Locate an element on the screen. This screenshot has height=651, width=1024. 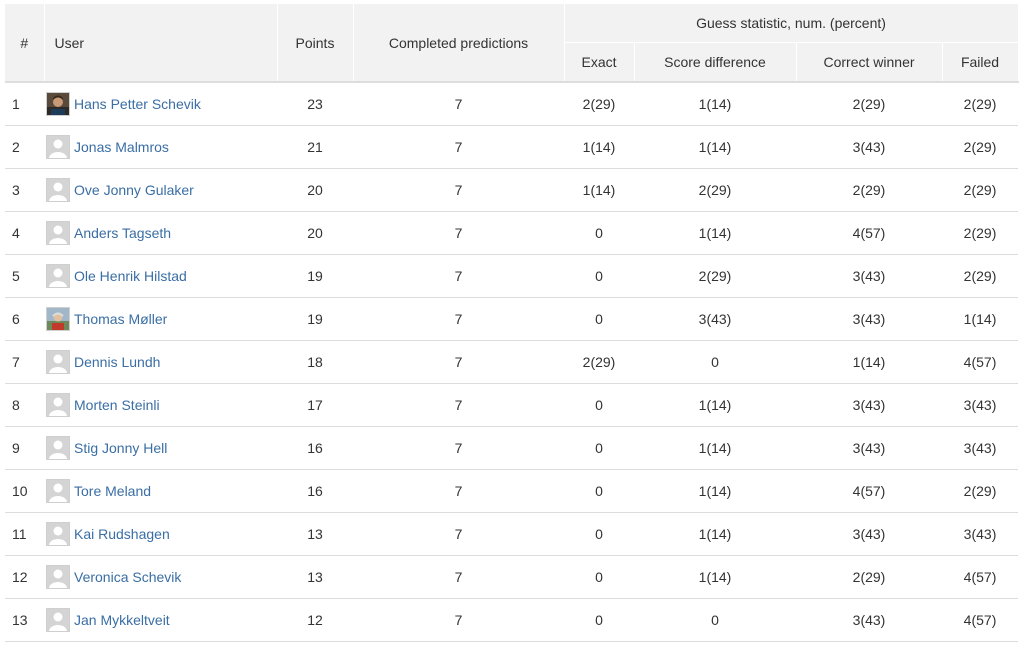
user-link: Jan Mykkeltveit is located at coordinates (122, 620).